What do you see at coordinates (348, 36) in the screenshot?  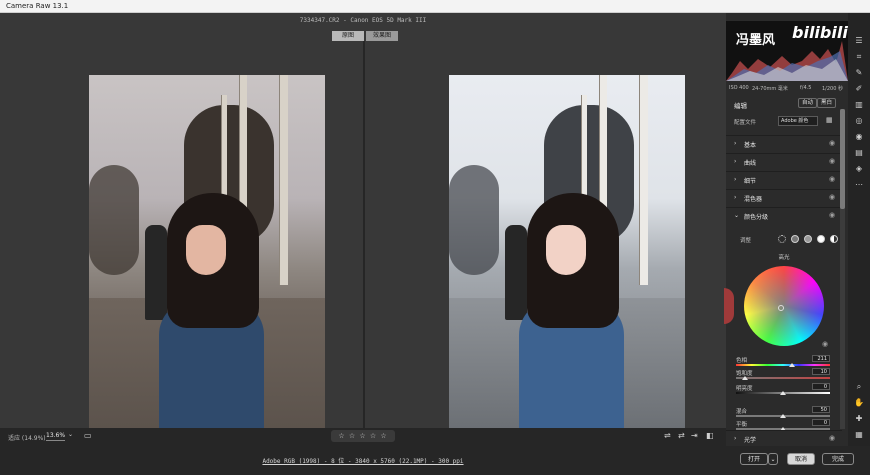 I see `before-view-button: 原图` at bounding box center [348, 36].